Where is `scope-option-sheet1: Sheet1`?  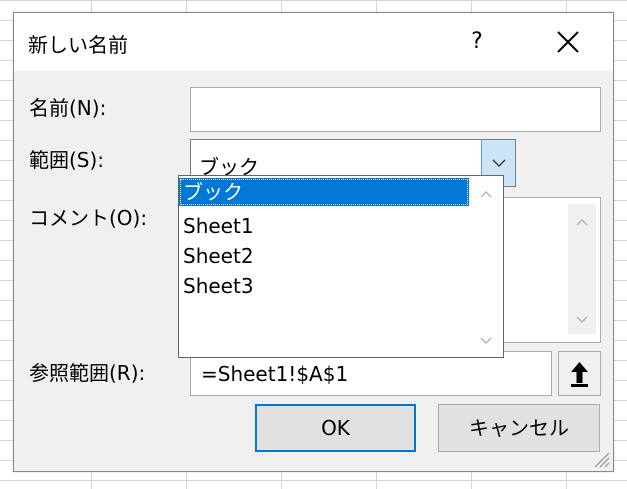 scope-option-sheet1: Sheet1 is located at coordinates (324, 226).